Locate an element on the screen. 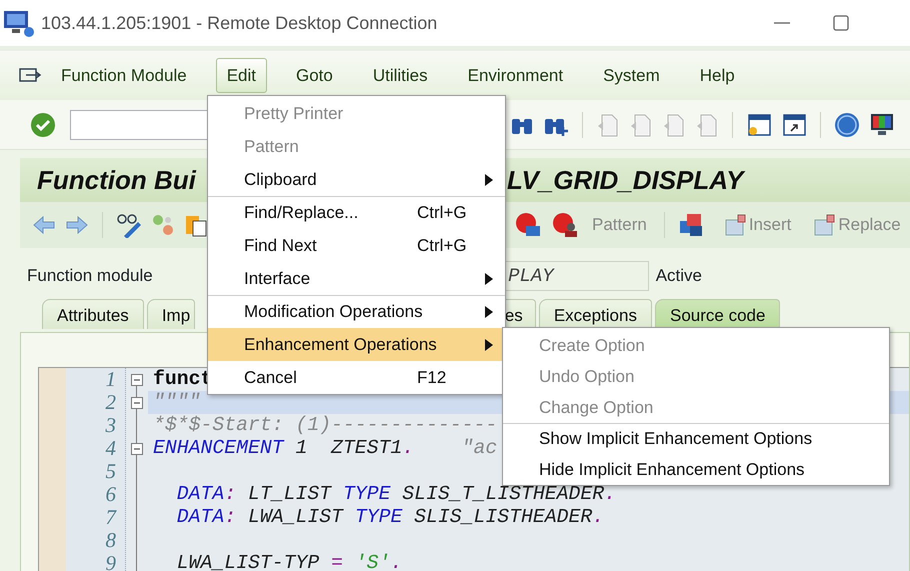 The image size is (910, 571). menu-item: Function Module is located at coordinates (124, 76).